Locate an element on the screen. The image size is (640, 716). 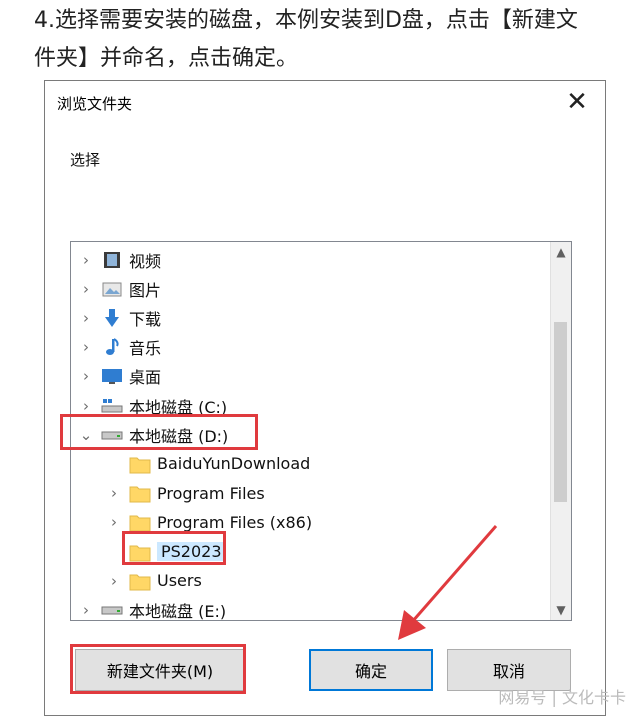
ok-button: 确定 is located at coordinates (371, 670).